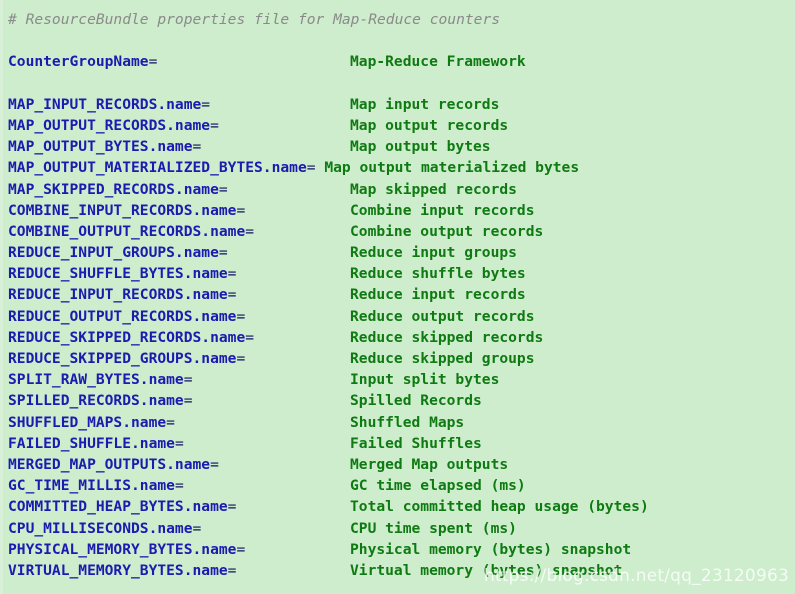 The height and width of the screenshot is (594, 795). I want to click on property-key-column: FAILED_SHUFFLE.name=, so click(179, 443).